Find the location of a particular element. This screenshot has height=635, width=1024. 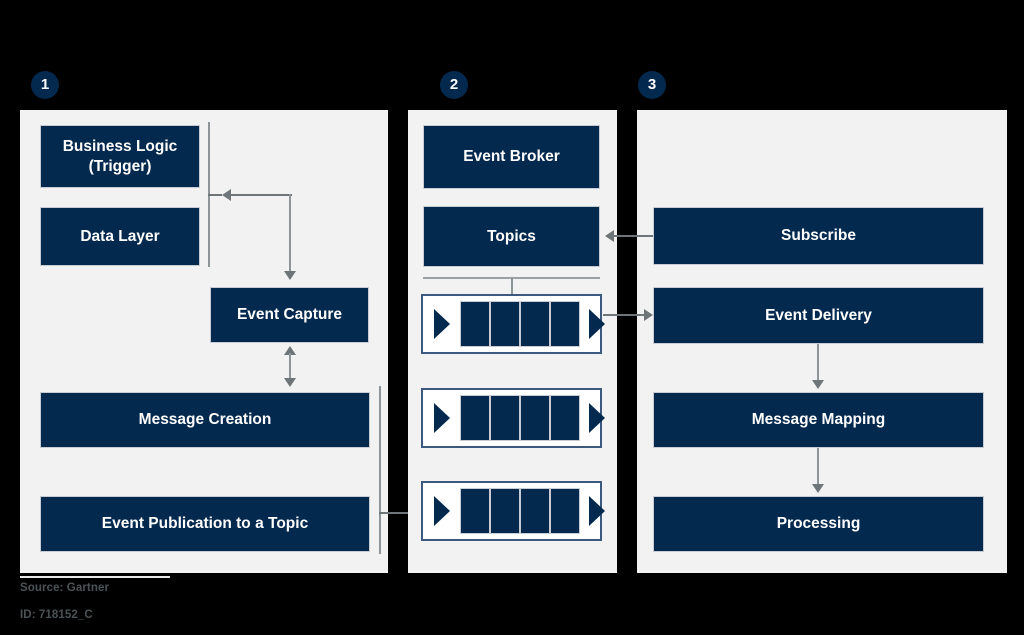

step-badge-2: 2 is located at coordinates (454, 85).